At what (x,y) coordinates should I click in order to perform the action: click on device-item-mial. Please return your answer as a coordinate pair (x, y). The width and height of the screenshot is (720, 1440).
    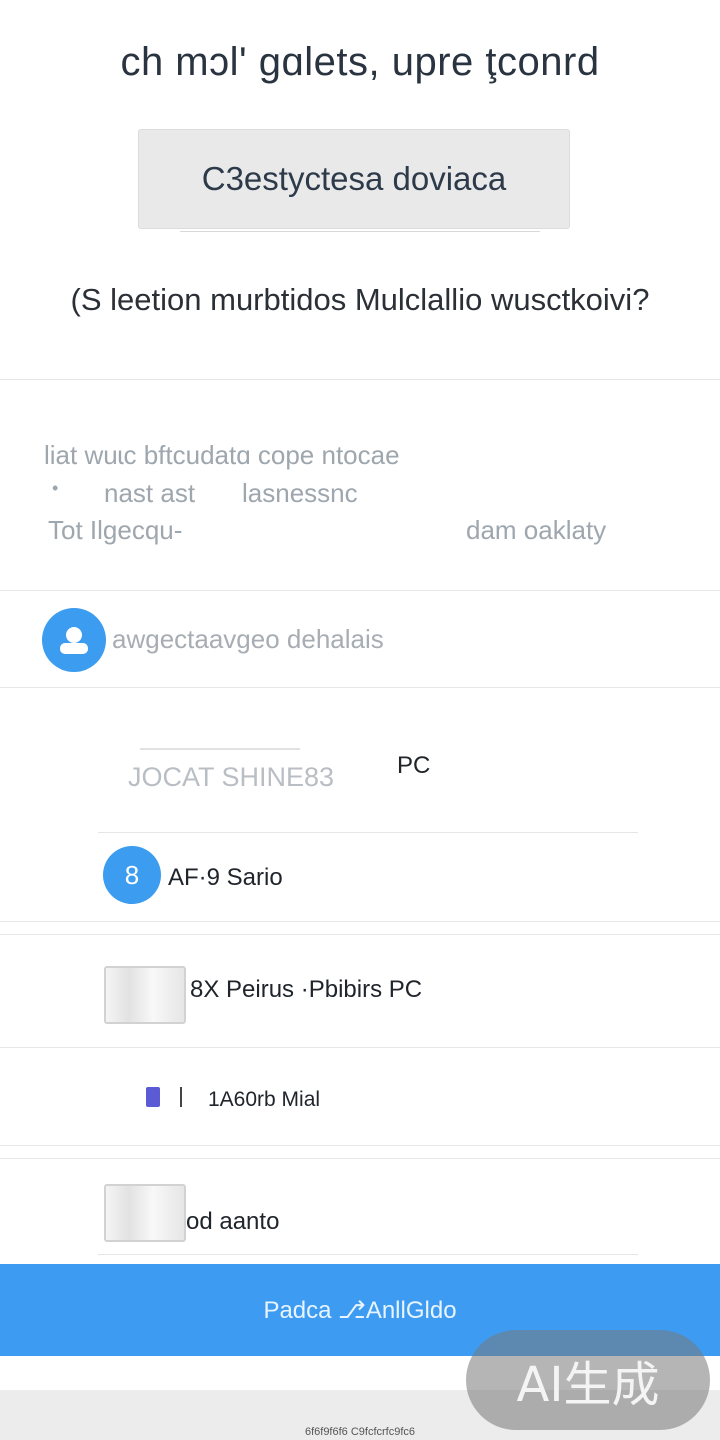
    Looking at the image, I should click on (368, 1097).